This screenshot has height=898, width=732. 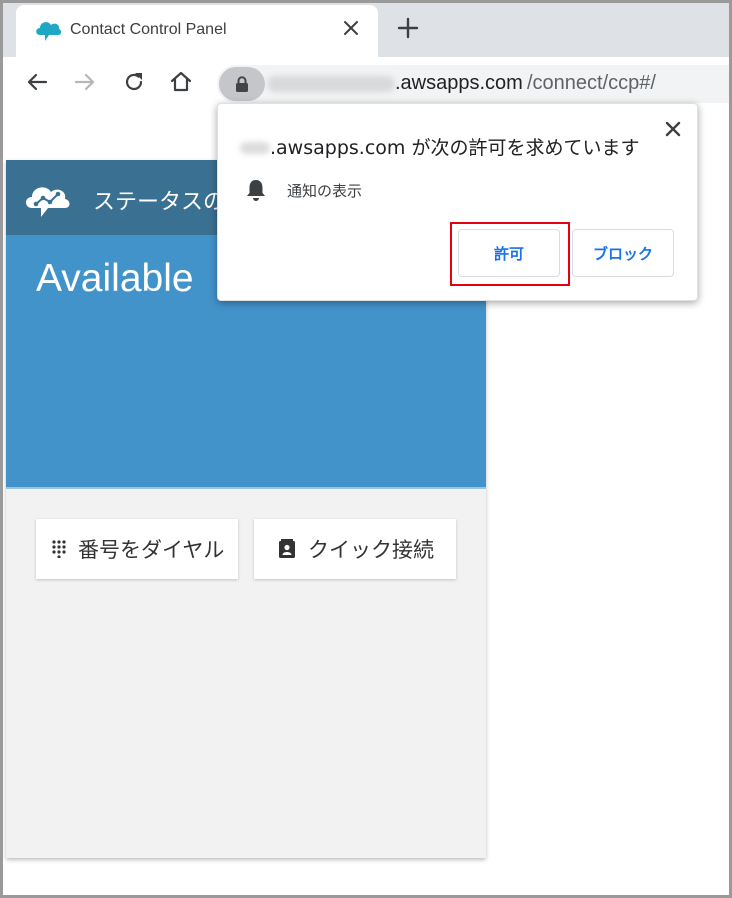 What do you see at coordinates (148, 29) in the screenshot?
I see `tab-title: Contact Control Panel` at bounding box center [148, 29].